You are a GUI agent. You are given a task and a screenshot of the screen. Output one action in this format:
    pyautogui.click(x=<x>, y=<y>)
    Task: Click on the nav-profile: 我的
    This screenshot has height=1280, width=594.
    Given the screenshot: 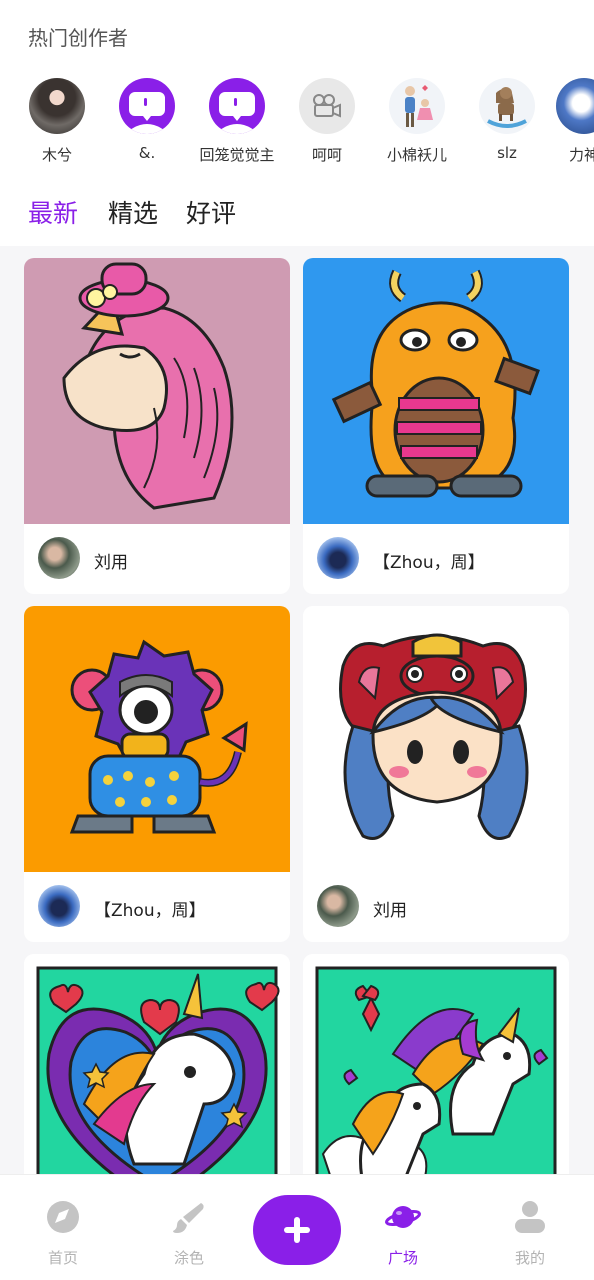 What is the action you would take?
    pyautogui.click(x=530, y=1233)
    